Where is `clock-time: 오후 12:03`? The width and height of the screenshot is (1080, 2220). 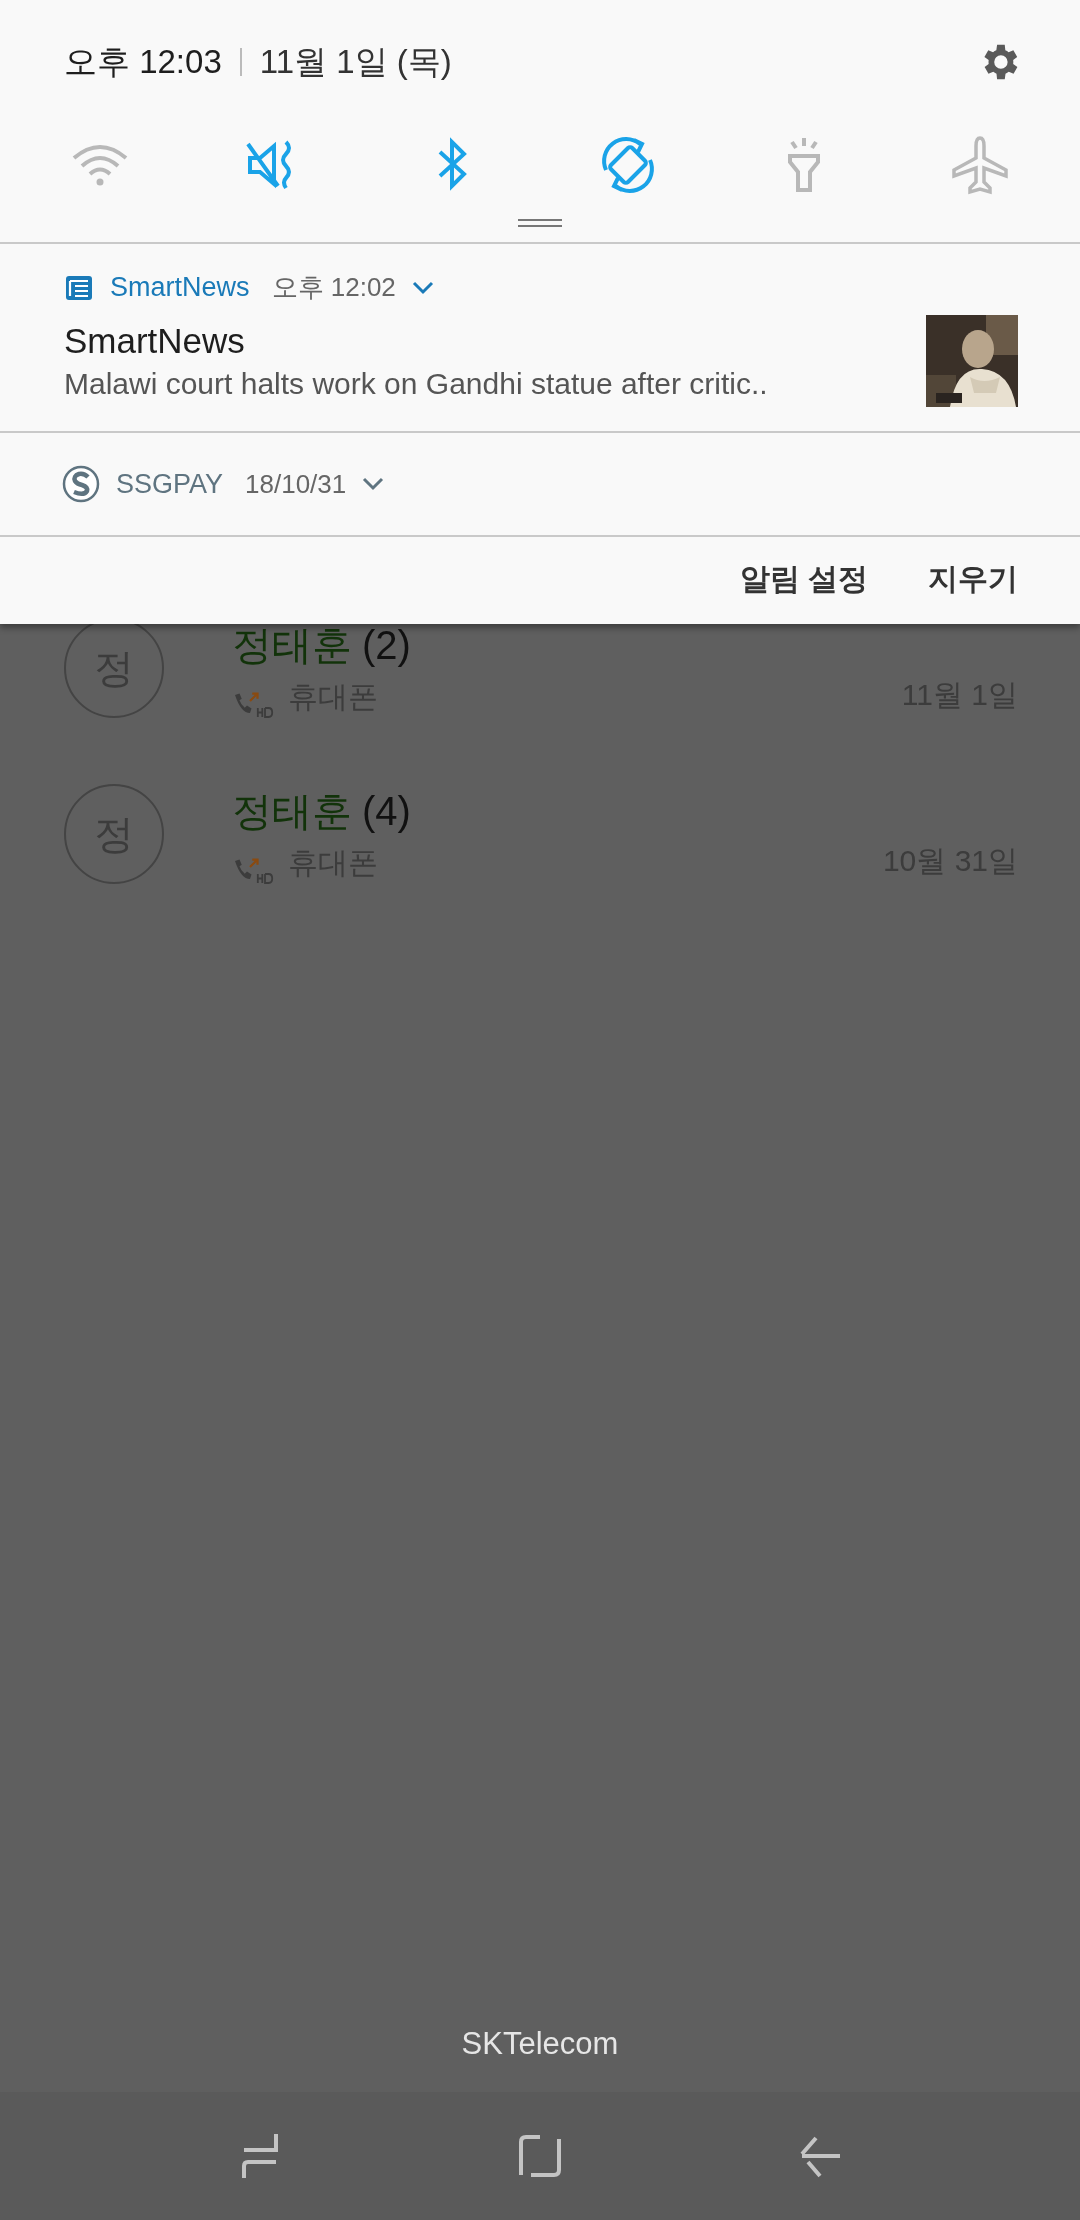
clock-time: 오후 12:03 is located at coordinates (153, 62).